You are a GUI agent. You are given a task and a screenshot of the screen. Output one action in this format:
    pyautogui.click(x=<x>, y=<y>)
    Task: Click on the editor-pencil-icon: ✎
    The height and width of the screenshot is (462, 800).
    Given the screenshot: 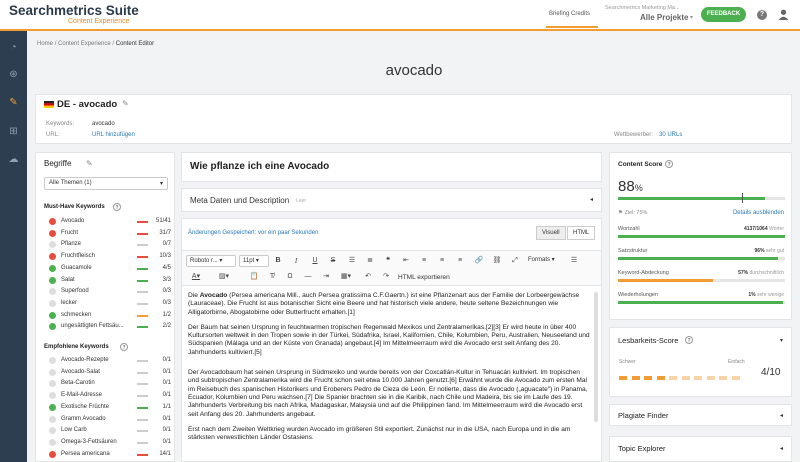 What is the action you would take?
    pyautogui.click(x=13, y=102)
    